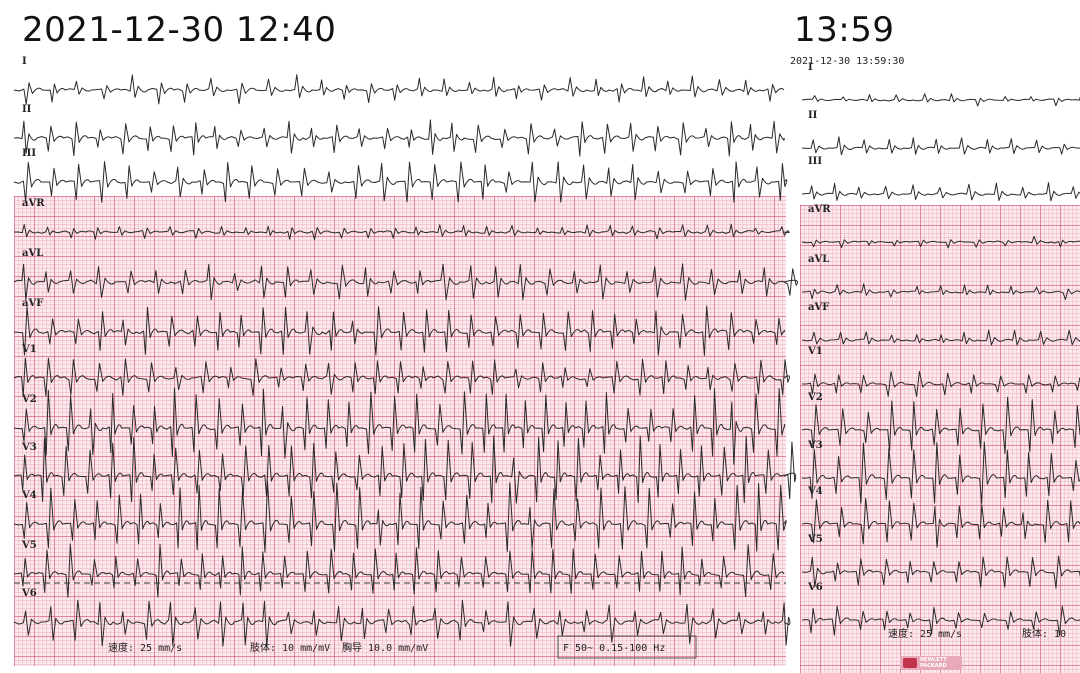 This screenshot has width=1080, height=673. I want to click on left-speed-text: 速度: 25 mm/s, so click(145, 647).